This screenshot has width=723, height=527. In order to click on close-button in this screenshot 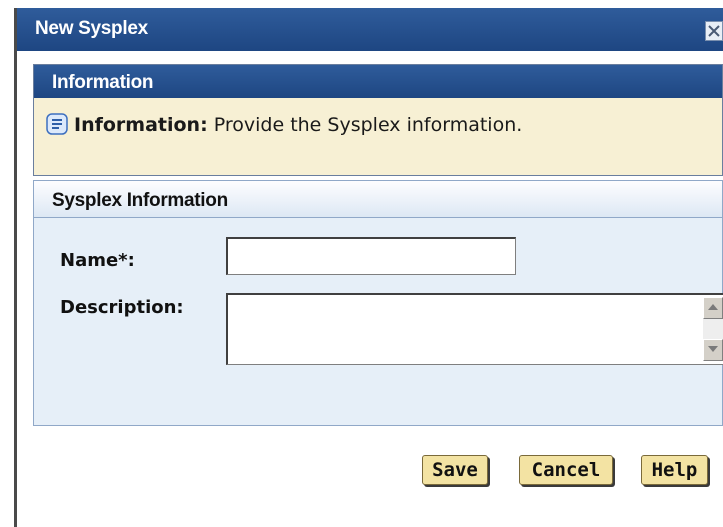, I will do `click(714, 31)`.